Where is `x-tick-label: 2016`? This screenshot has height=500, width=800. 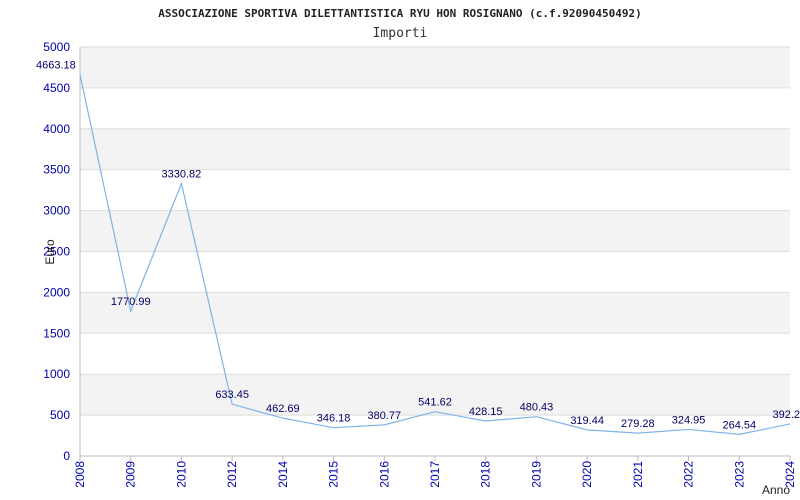 x-tick-label: 2016 is located at coordinates (384, 474).